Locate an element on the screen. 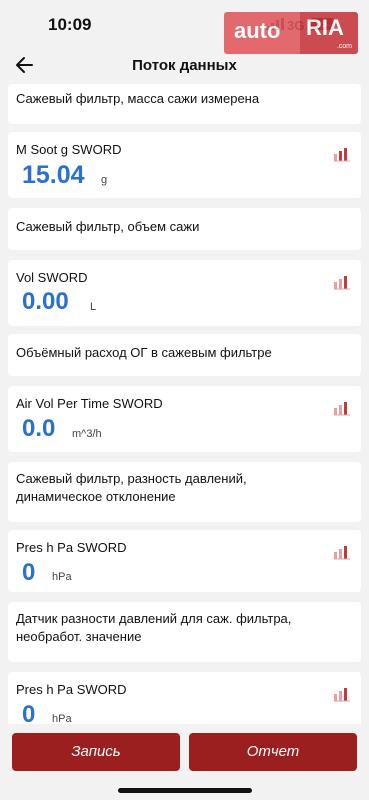  nav-bar: Поток данных is located at coordinates (184, 66).